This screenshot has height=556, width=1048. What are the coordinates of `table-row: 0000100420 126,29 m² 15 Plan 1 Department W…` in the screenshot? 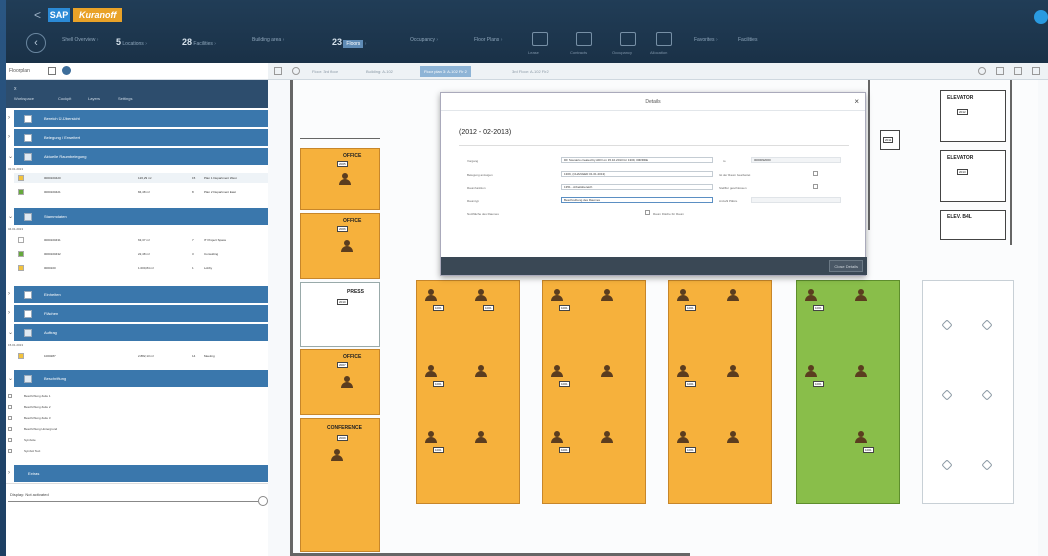 It's located at (141, 178).